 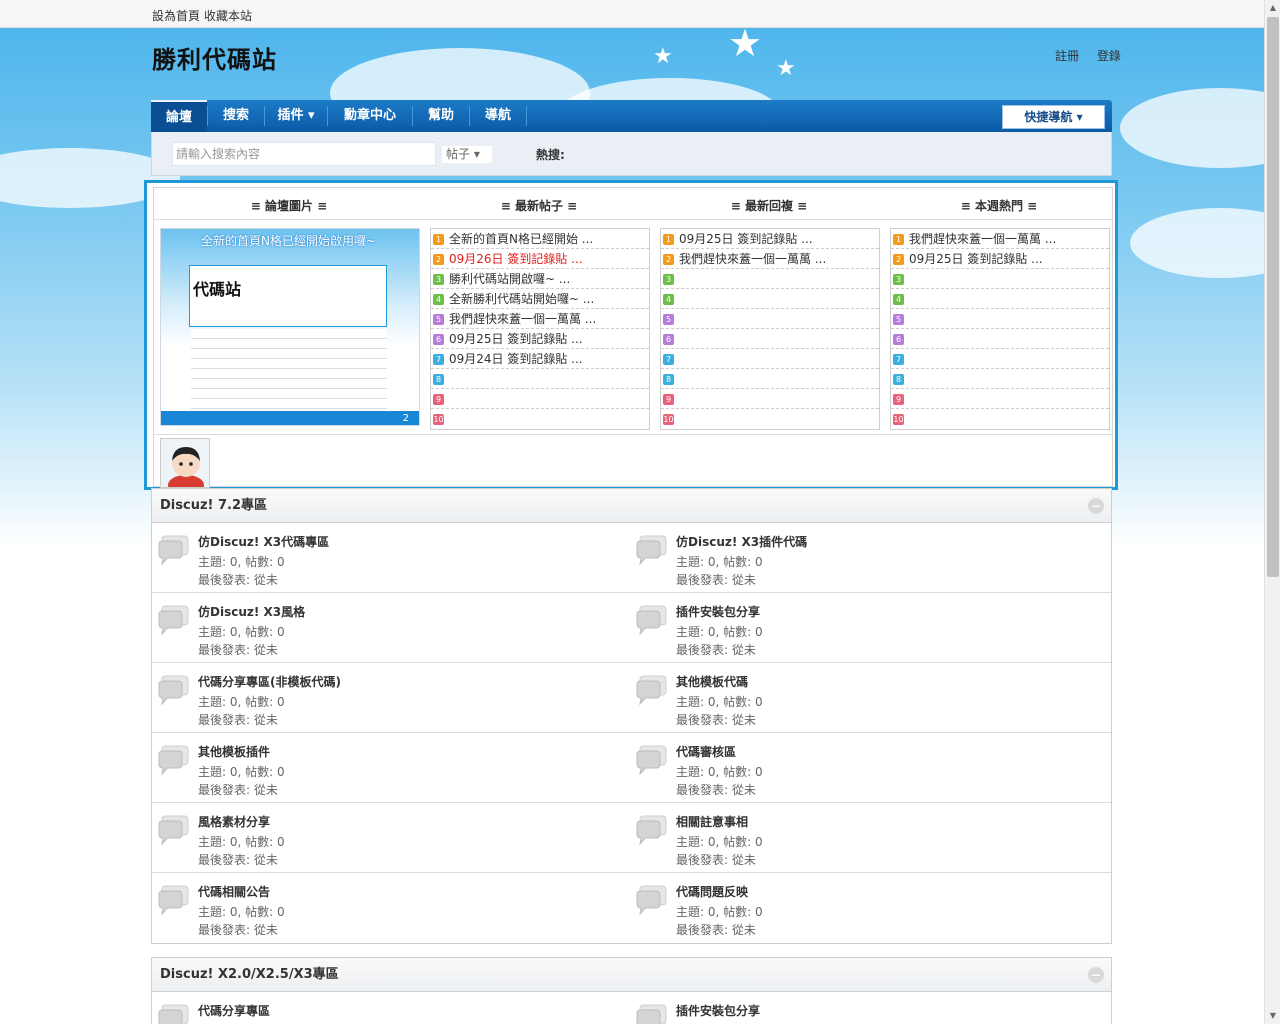 I want to click on nav-medals: 勳章中心, so click(x=370, y=116).